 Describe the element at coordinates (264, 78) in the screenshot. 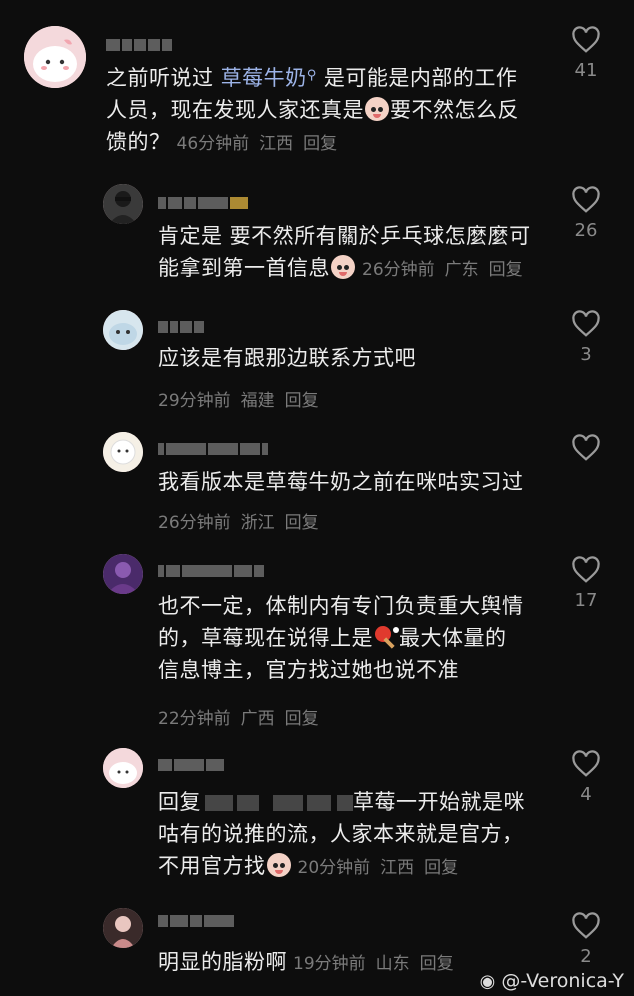

I see `topic-link: 草莓牛奶` at that location.